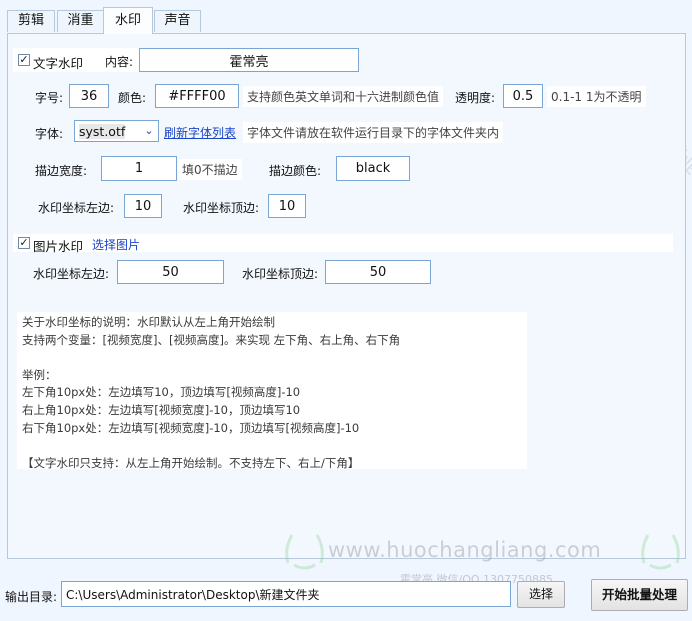  I want to click on help-line: 关于水印坐标的说明：水印默认从左上角开始绘制, so click(148, 322).